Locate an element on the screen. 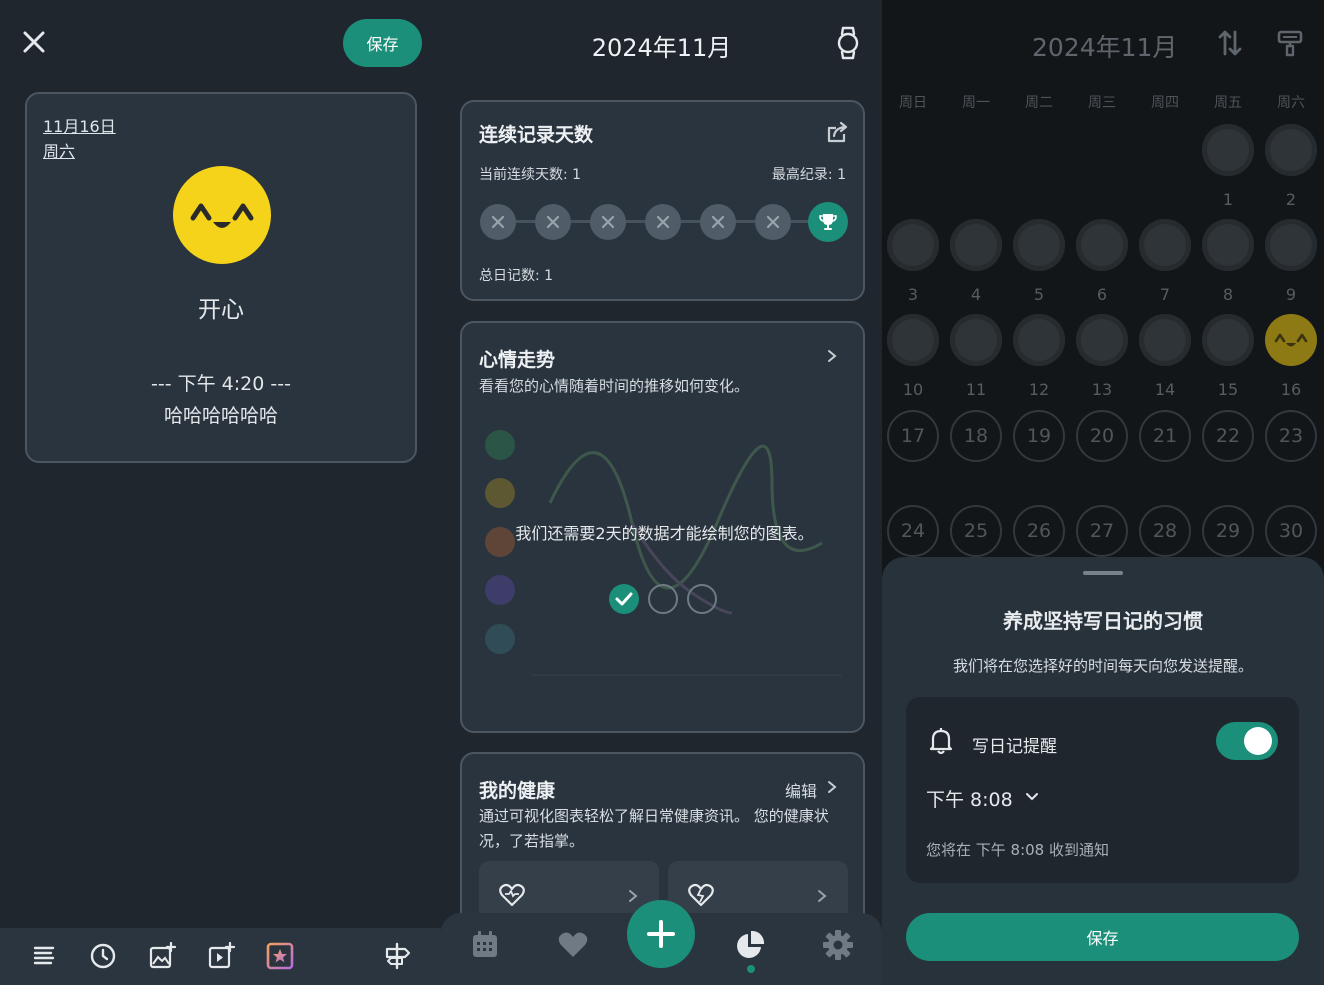 Image resolution: width=1324 pixels, height=985 pixels. calendar-month-title: 2024年11月 is located at coordinates (1104, 46).